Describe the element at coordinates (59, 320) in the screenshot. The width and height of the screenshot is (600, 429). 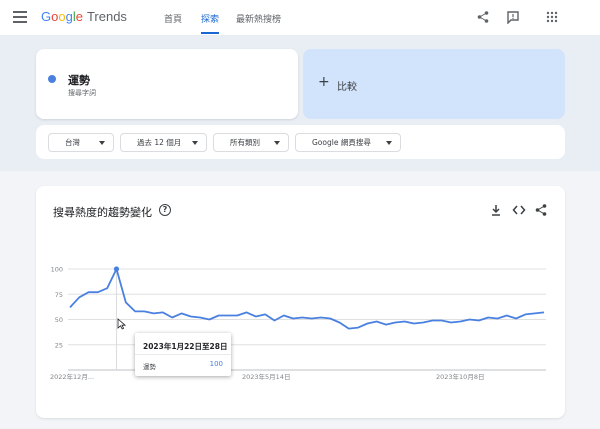
I see `y-tick-label: 50` at that location.